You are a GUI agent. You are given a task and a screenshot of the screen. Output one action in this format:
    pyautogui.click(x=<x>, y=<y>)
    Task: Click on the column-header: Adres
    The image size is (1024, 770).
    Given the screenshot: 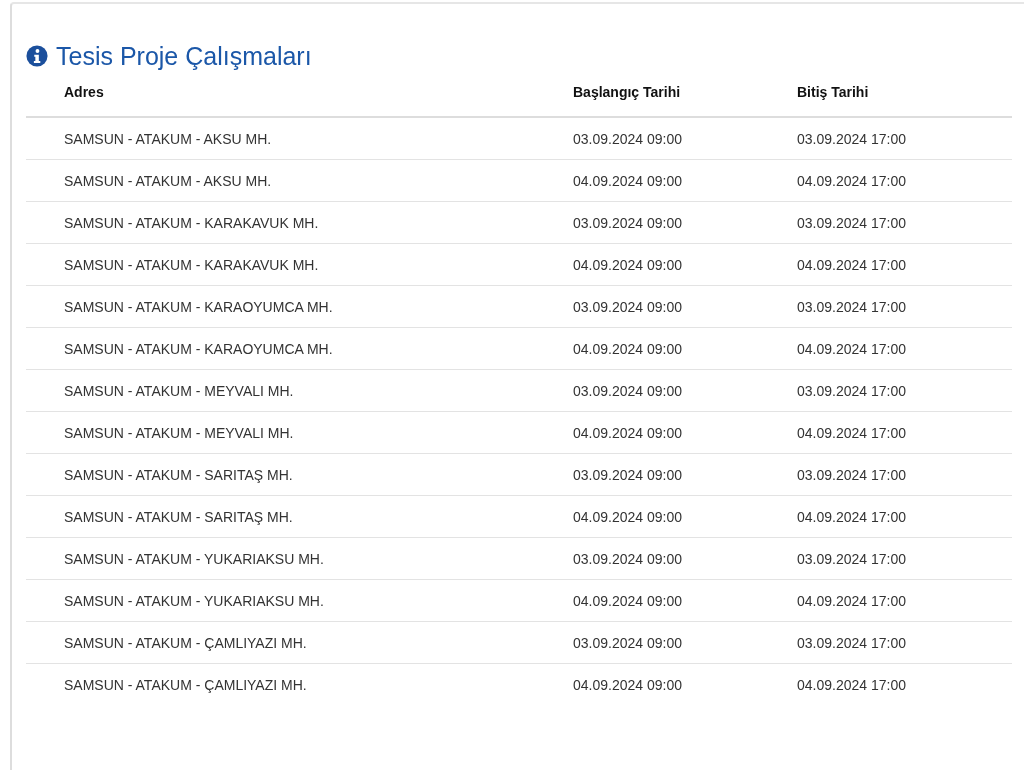 What is the action you would take?
    pyautogui.click(x=299, y=98)
    